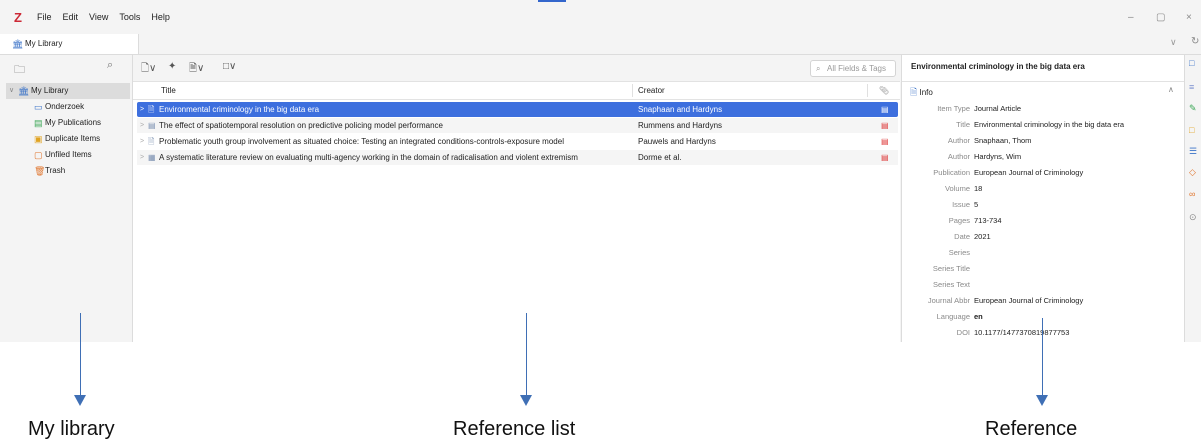 The image size is (1201, 442). Describe the element at coordinates (38, 139) in the screenshot. I see `duplicate-icon: ▣` at that location.